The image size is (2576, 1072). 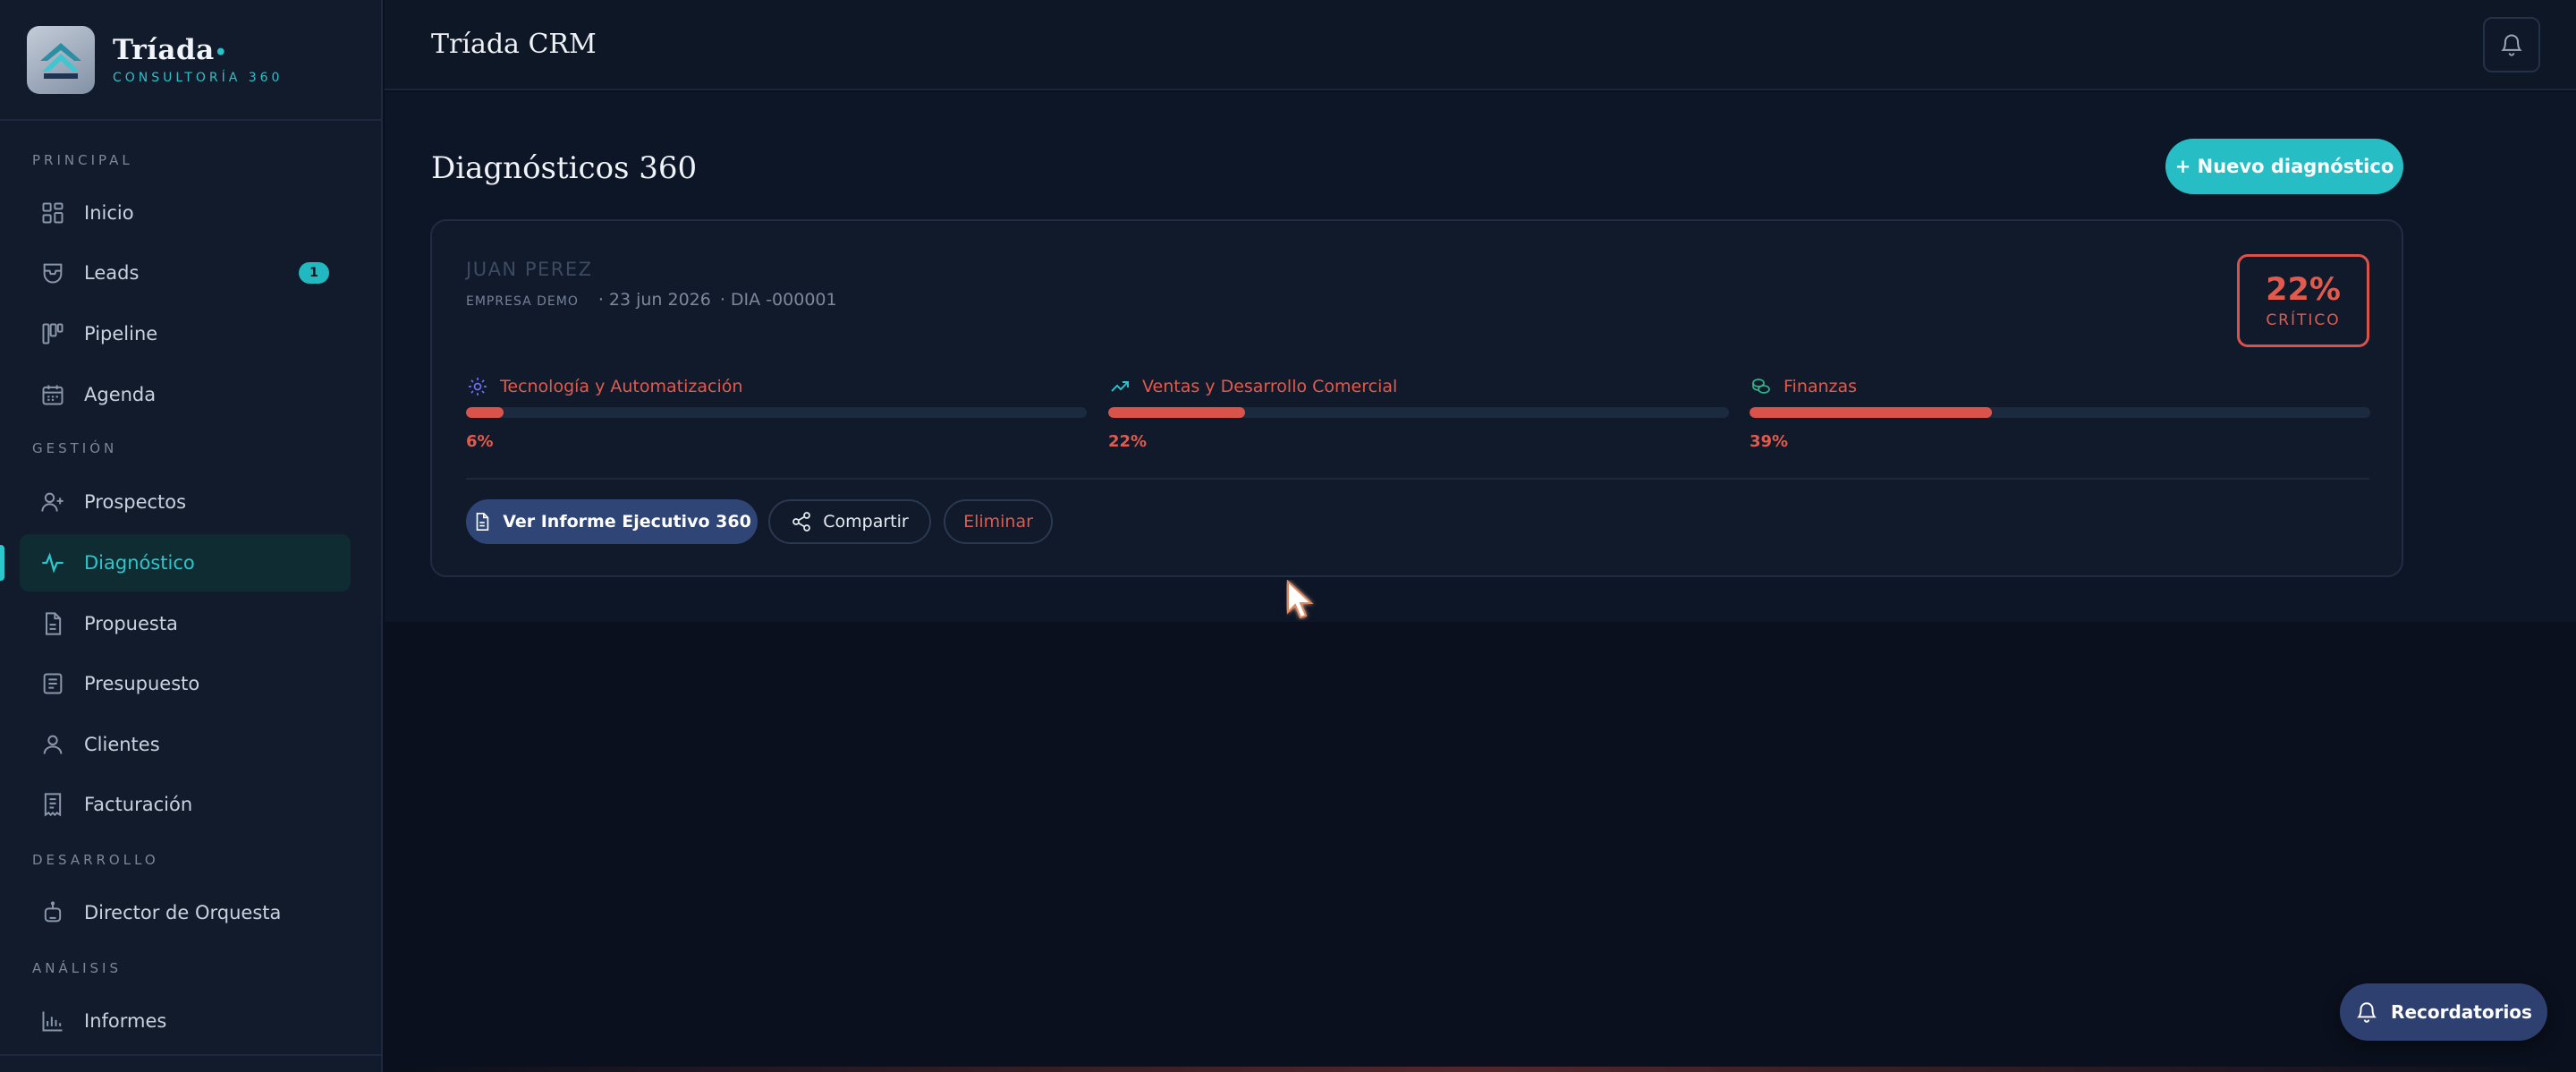 What do you see at coordinates (529, 269) in the screenshot?
I see `client-name: JUAN PEREZ` at bounding box center [529, 269].